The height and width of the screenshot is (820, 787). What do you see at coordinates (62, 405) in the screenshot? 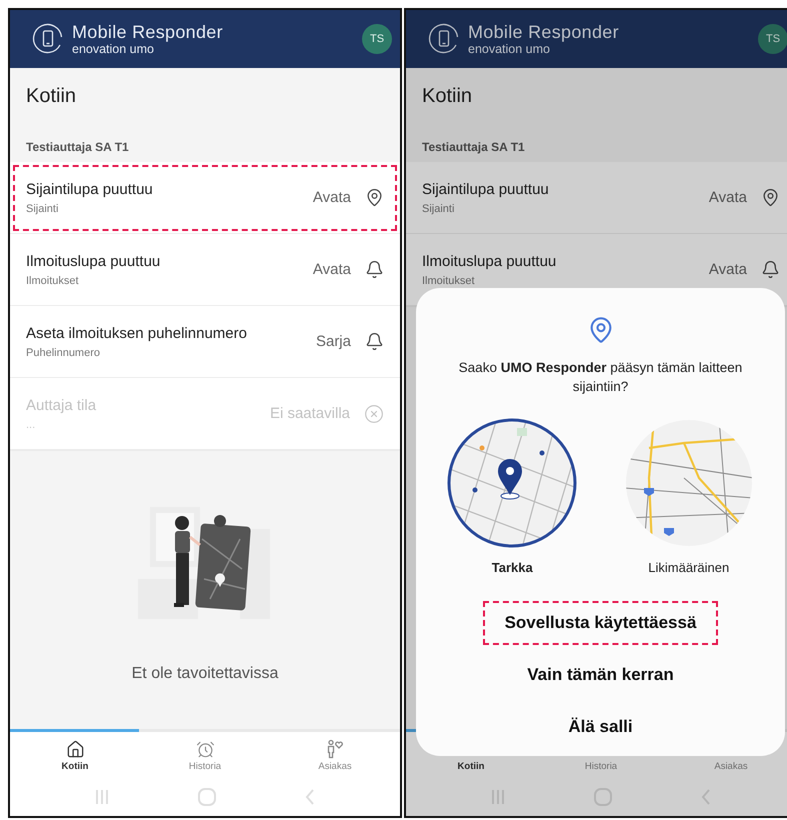
I see `row-title: Auttaja tila` at bounding box center [62, 405].